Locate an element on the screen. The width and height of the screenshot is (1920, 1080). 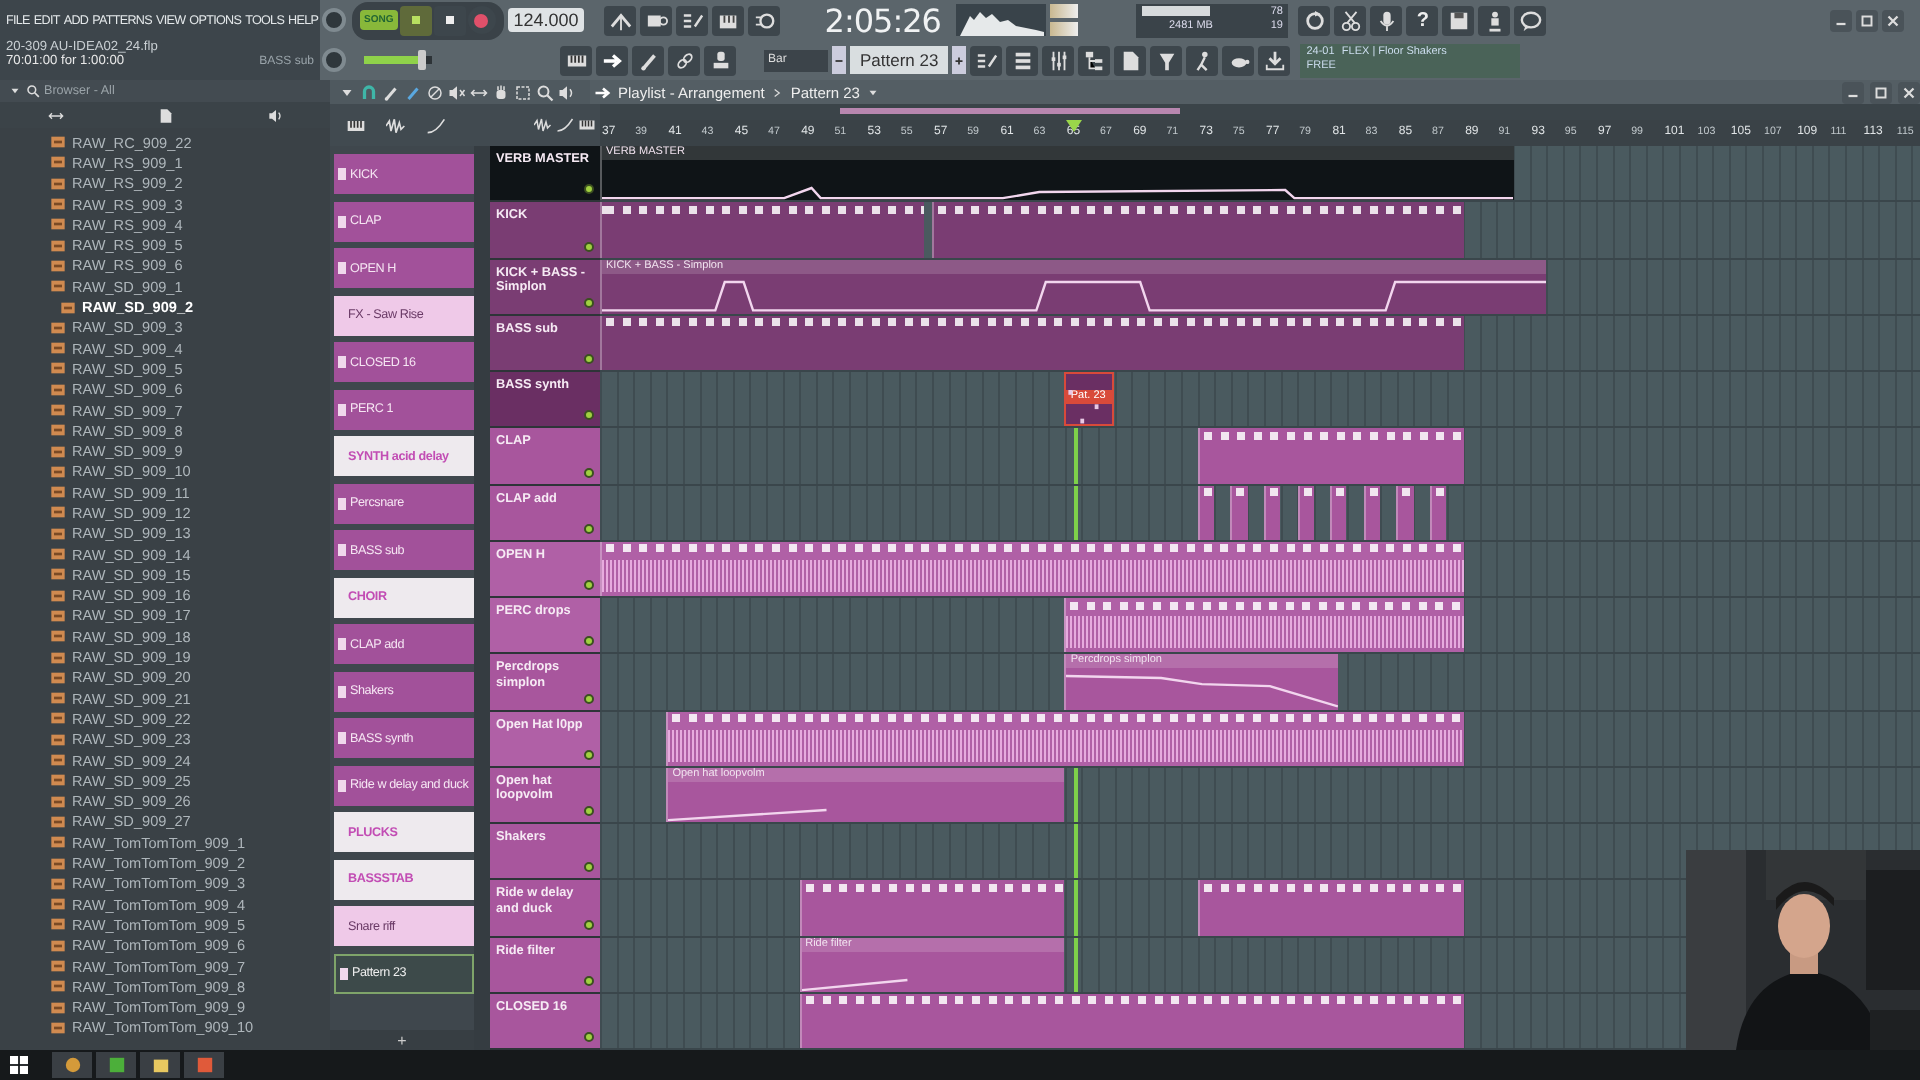
loop-button is located at coordinates (764, 20).